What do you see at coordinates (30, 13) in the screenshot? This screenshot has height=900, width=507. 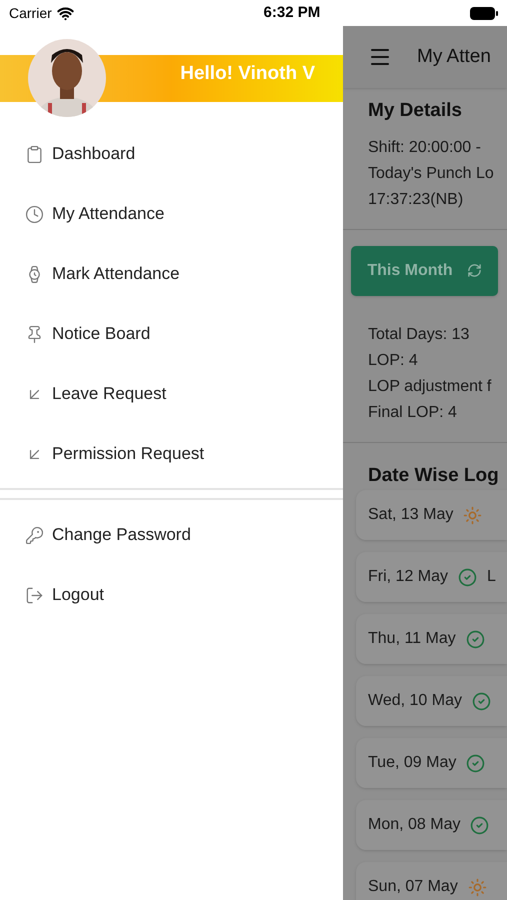 I see `carrier-label: Carrier` at bounding box center [30, 13].